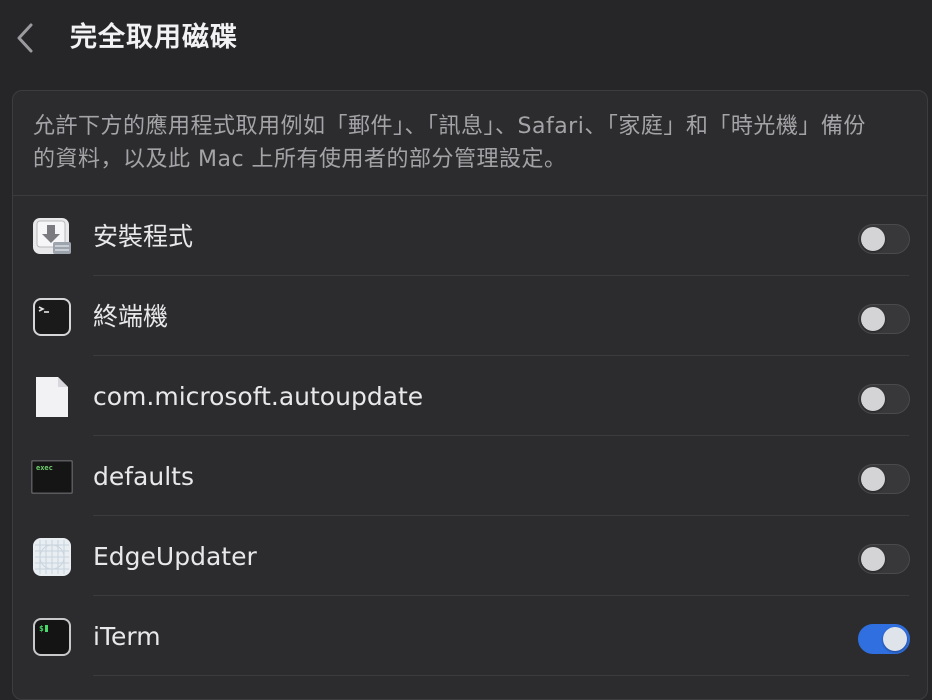 Image resolution: width=932 pixels, height=700 pixels. Describe the element at coordinates (143, 236) in the screenshot. I see `app-name: 安裝程式` at that location.